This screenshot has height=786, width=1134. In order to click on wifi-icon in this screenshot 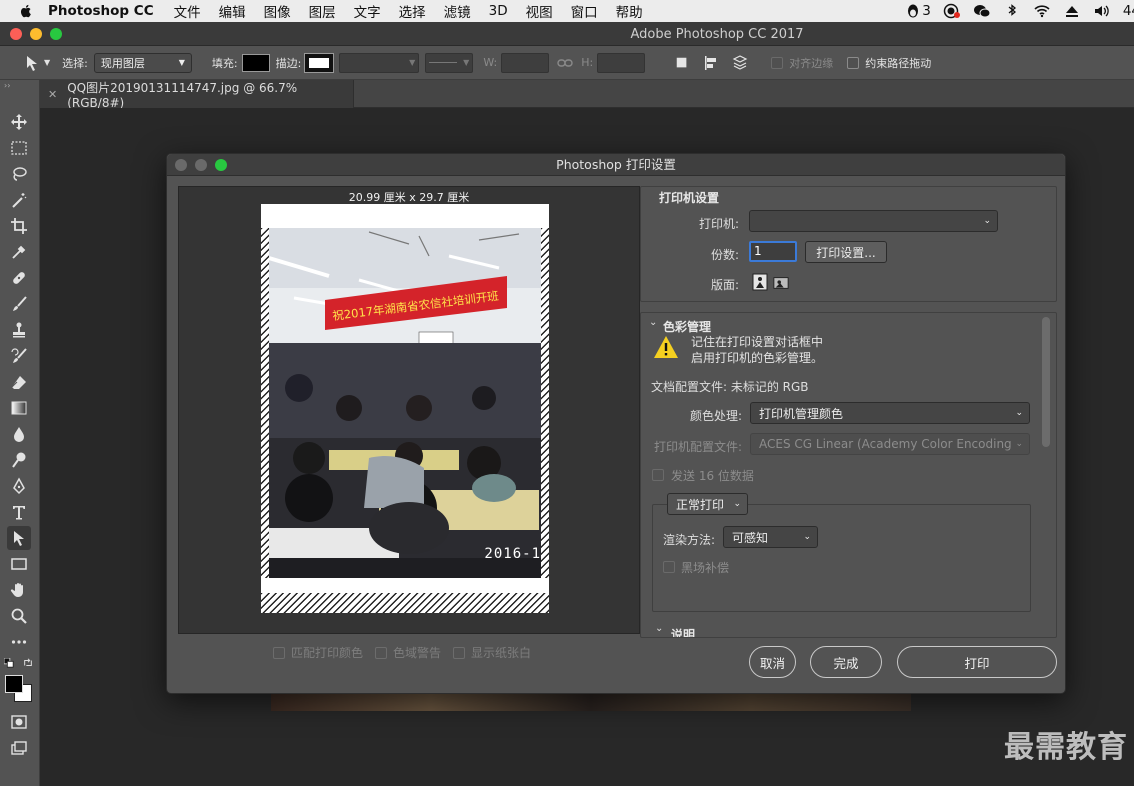, I will do `click(1042, 11)`.